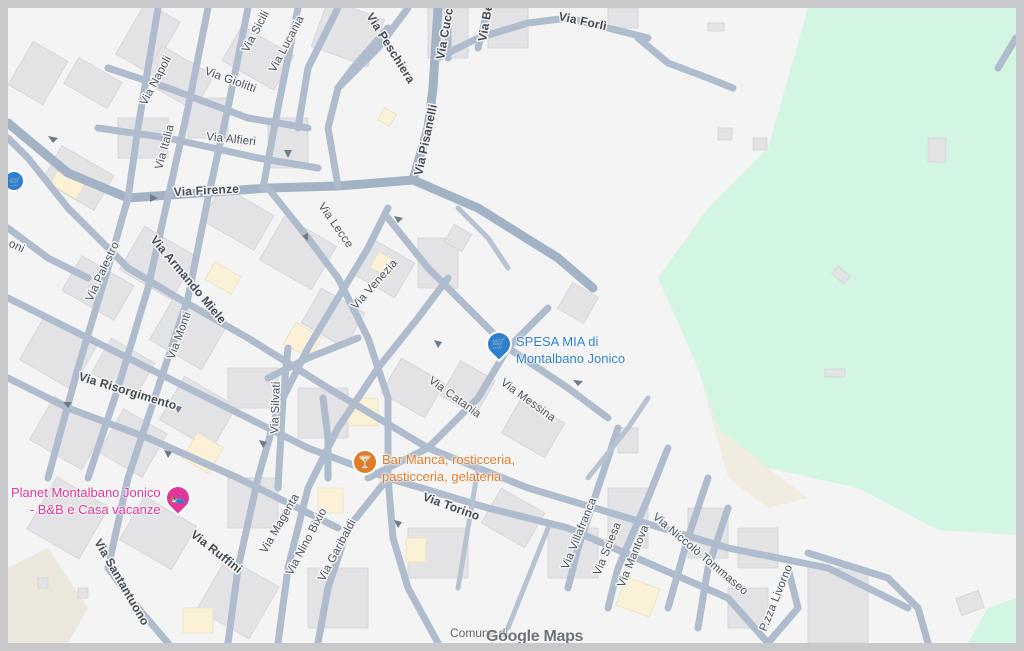  What do you see at coordinates (86, 492) in the screenshot?
I see `poi-planet-line1: Planet Montalbano Jonico` at bounding box center [86, 492].